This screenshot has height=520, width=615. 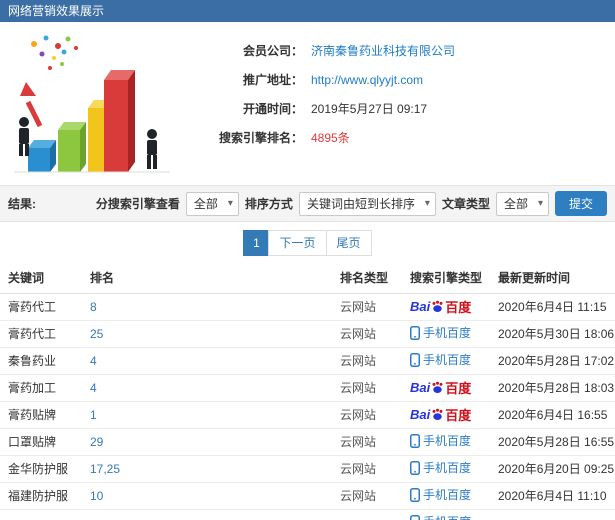 What do you see at coordinates (105, 469) in the screenshot?
I see `rank-link: 17,25` at bounding box center [105, 469].